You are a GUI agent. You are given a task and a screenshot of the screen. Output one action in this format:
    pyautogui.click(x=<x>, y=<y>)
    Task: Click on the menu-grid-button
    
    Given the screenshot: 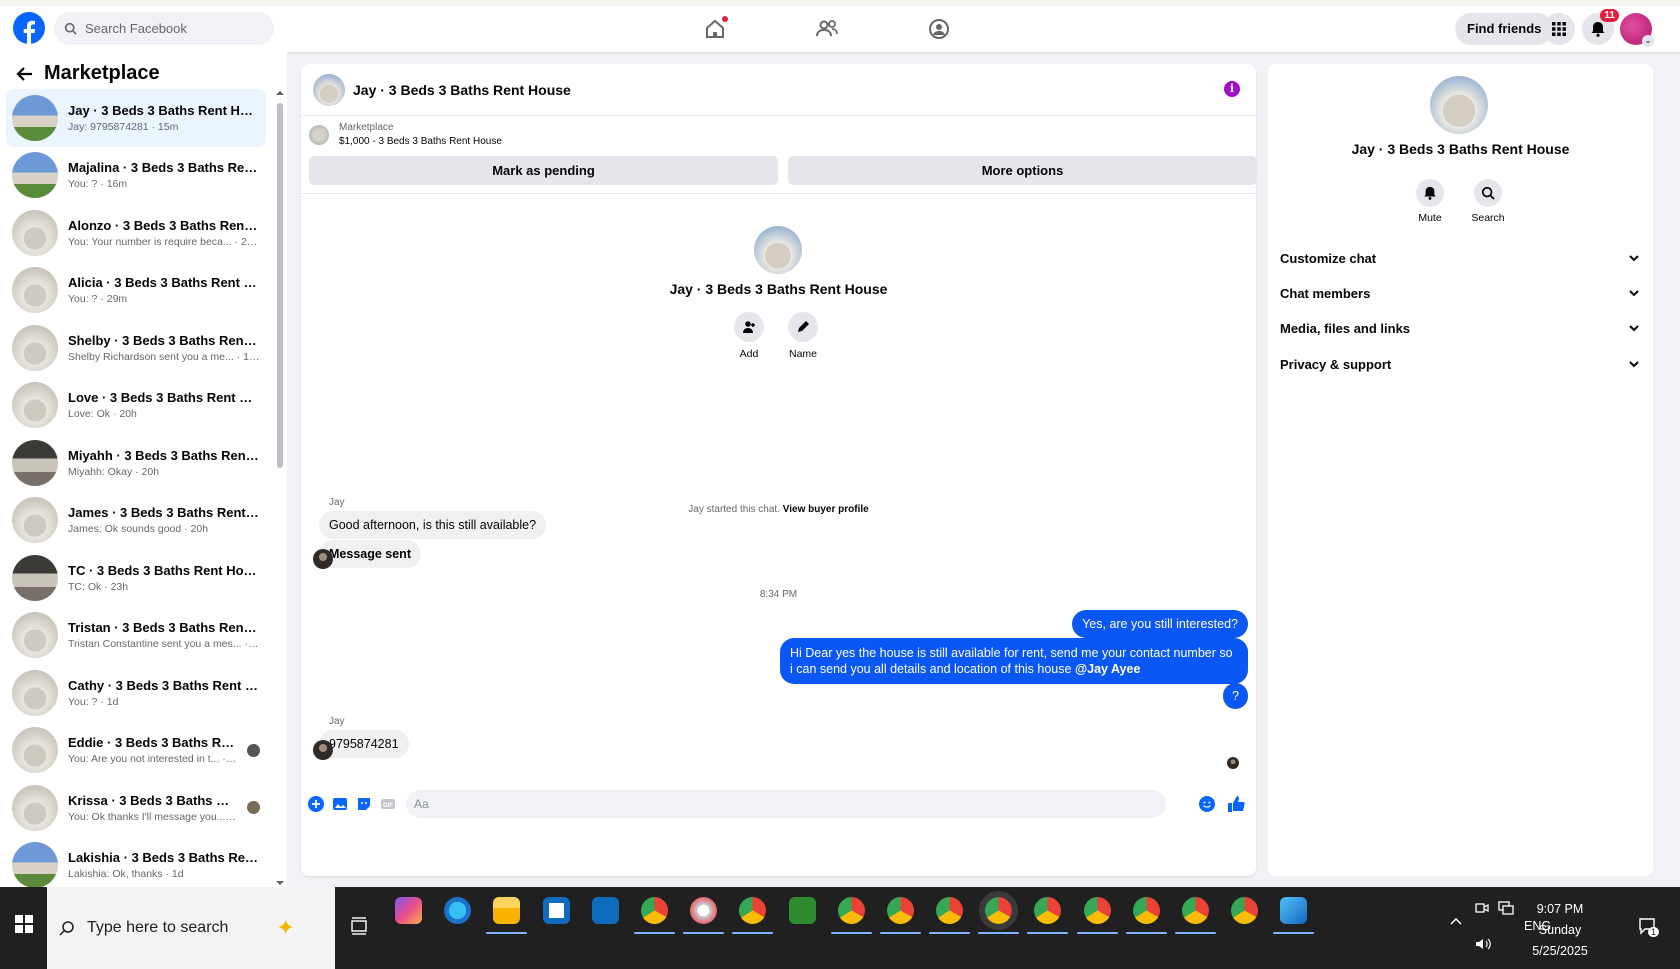 What is the action you would take?
    pyautogui.click(x=1559, y=29)
    